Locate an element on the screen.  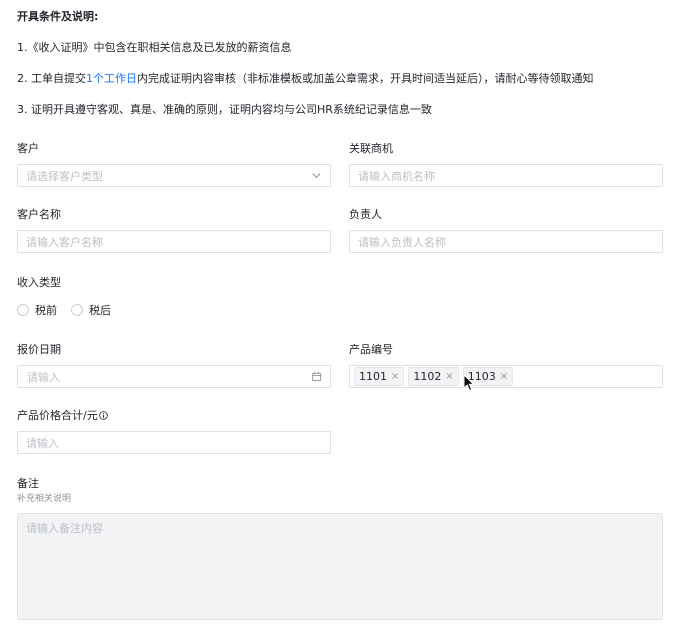
customer-label: 客户 is located at coordinates (28, 148).